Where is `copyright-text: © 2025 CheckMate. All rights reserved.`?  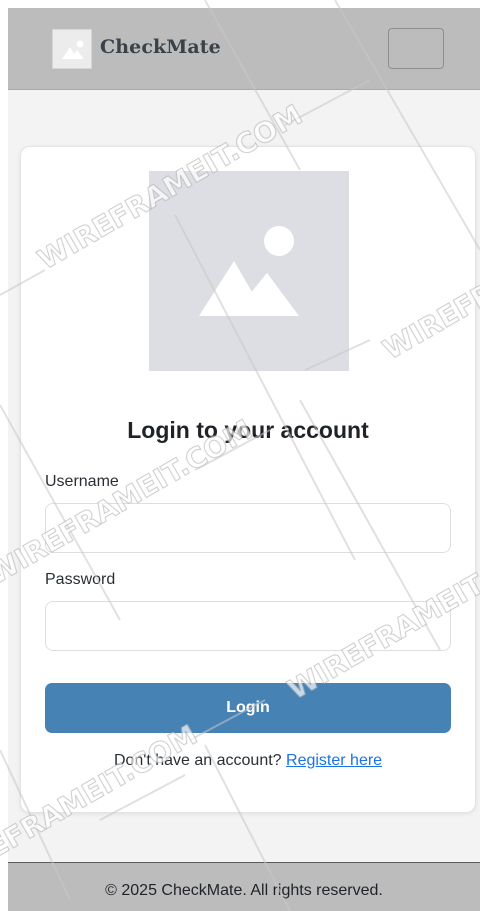 copyright-text: © 2025 CheckMate. All rights reserved. is located at coordinates (244, 890).